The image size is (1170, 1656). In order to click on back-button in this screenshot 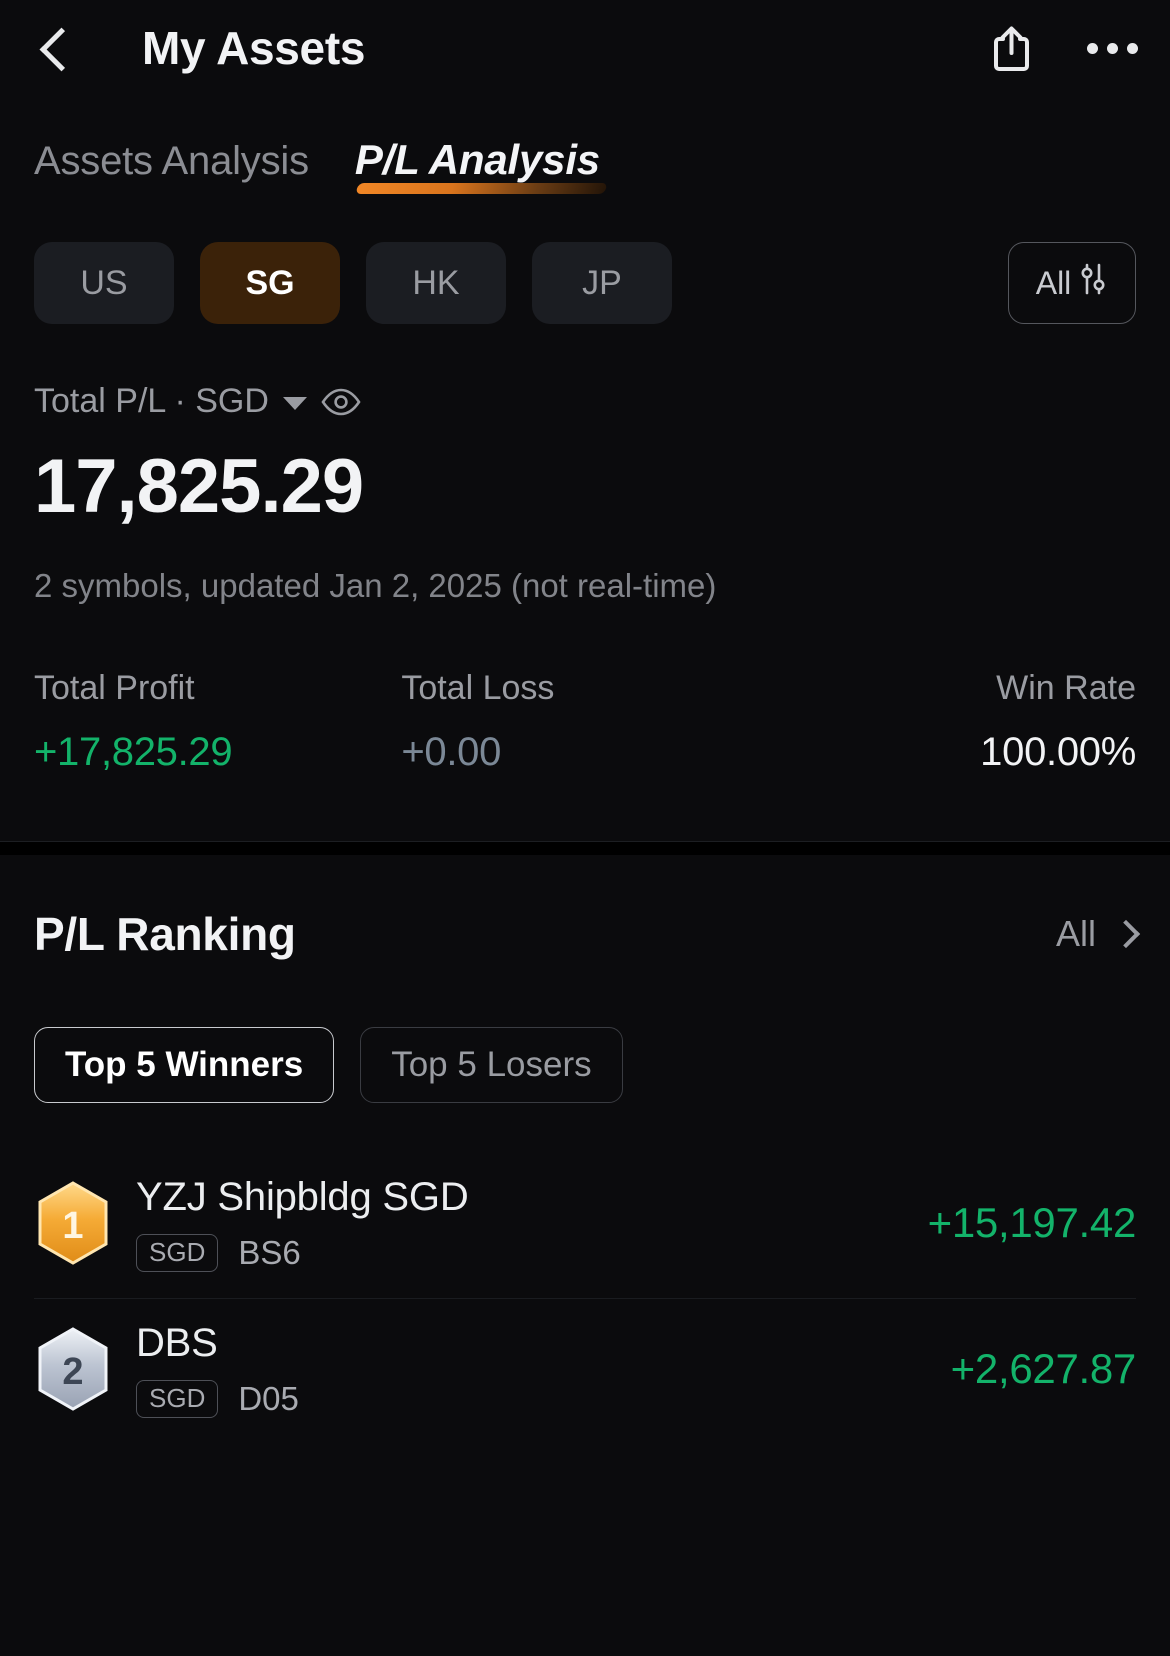, I will do `click(58, 48)`.